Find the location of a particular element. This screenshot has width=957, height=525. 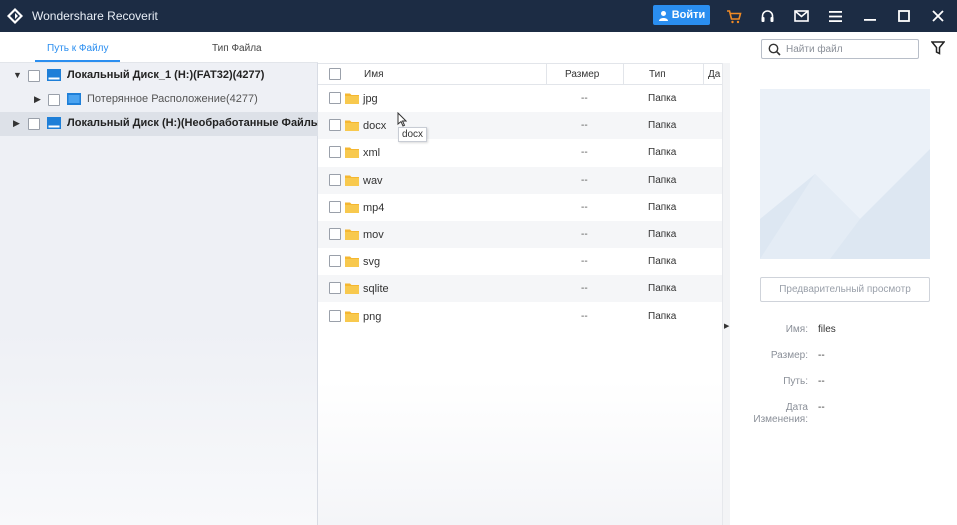

collapse-arrow-icon: ▶ is located at coordinates (726, 326).